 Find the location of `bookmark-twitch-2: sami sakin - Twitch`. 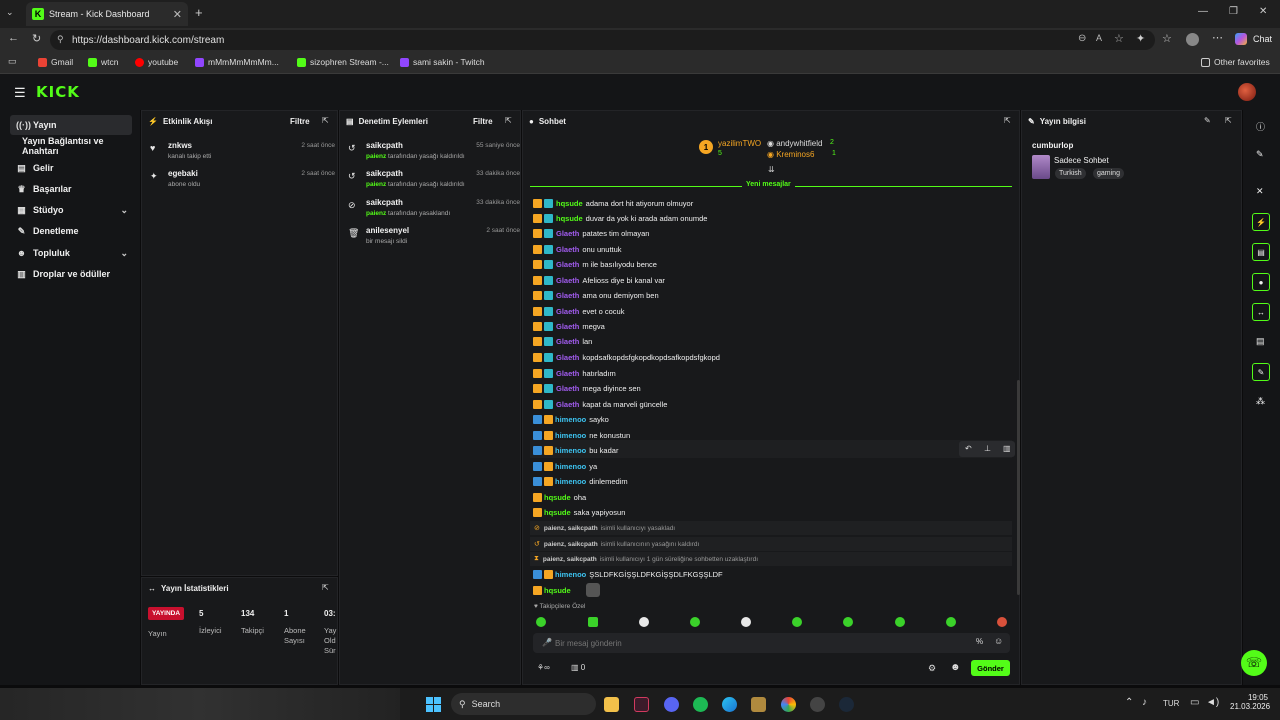

bookmark-twitch-2: sami sakin - Twitch is located at coordinates (442, 62).